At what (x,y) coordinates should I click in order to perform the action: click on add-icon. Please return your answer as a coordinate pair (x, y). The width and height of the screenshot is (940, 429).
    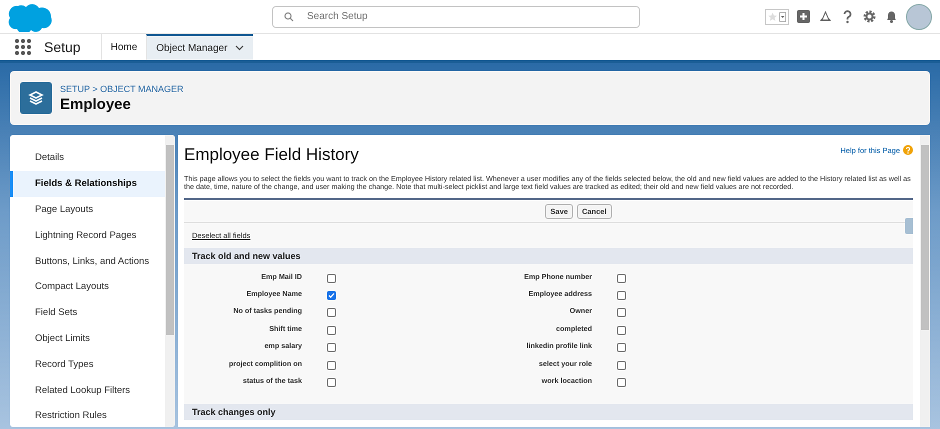
    Looking at the image, I should click on (803, 16).